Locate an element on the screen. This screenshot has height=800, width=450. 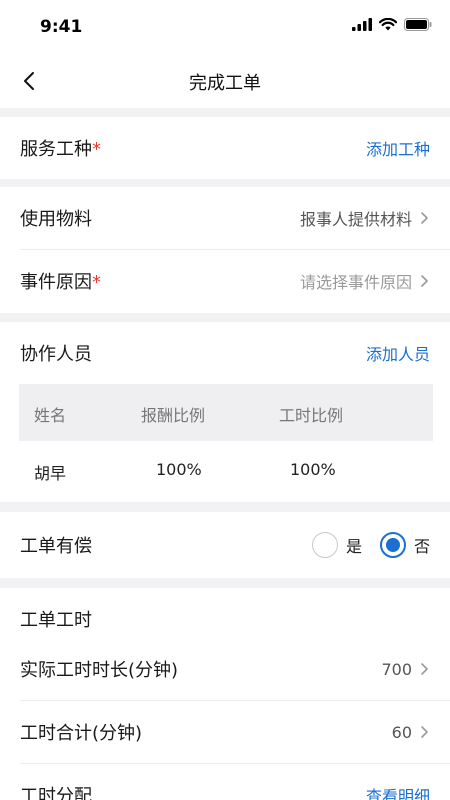
radio-no: 否 is located at coordinates (404, 545).